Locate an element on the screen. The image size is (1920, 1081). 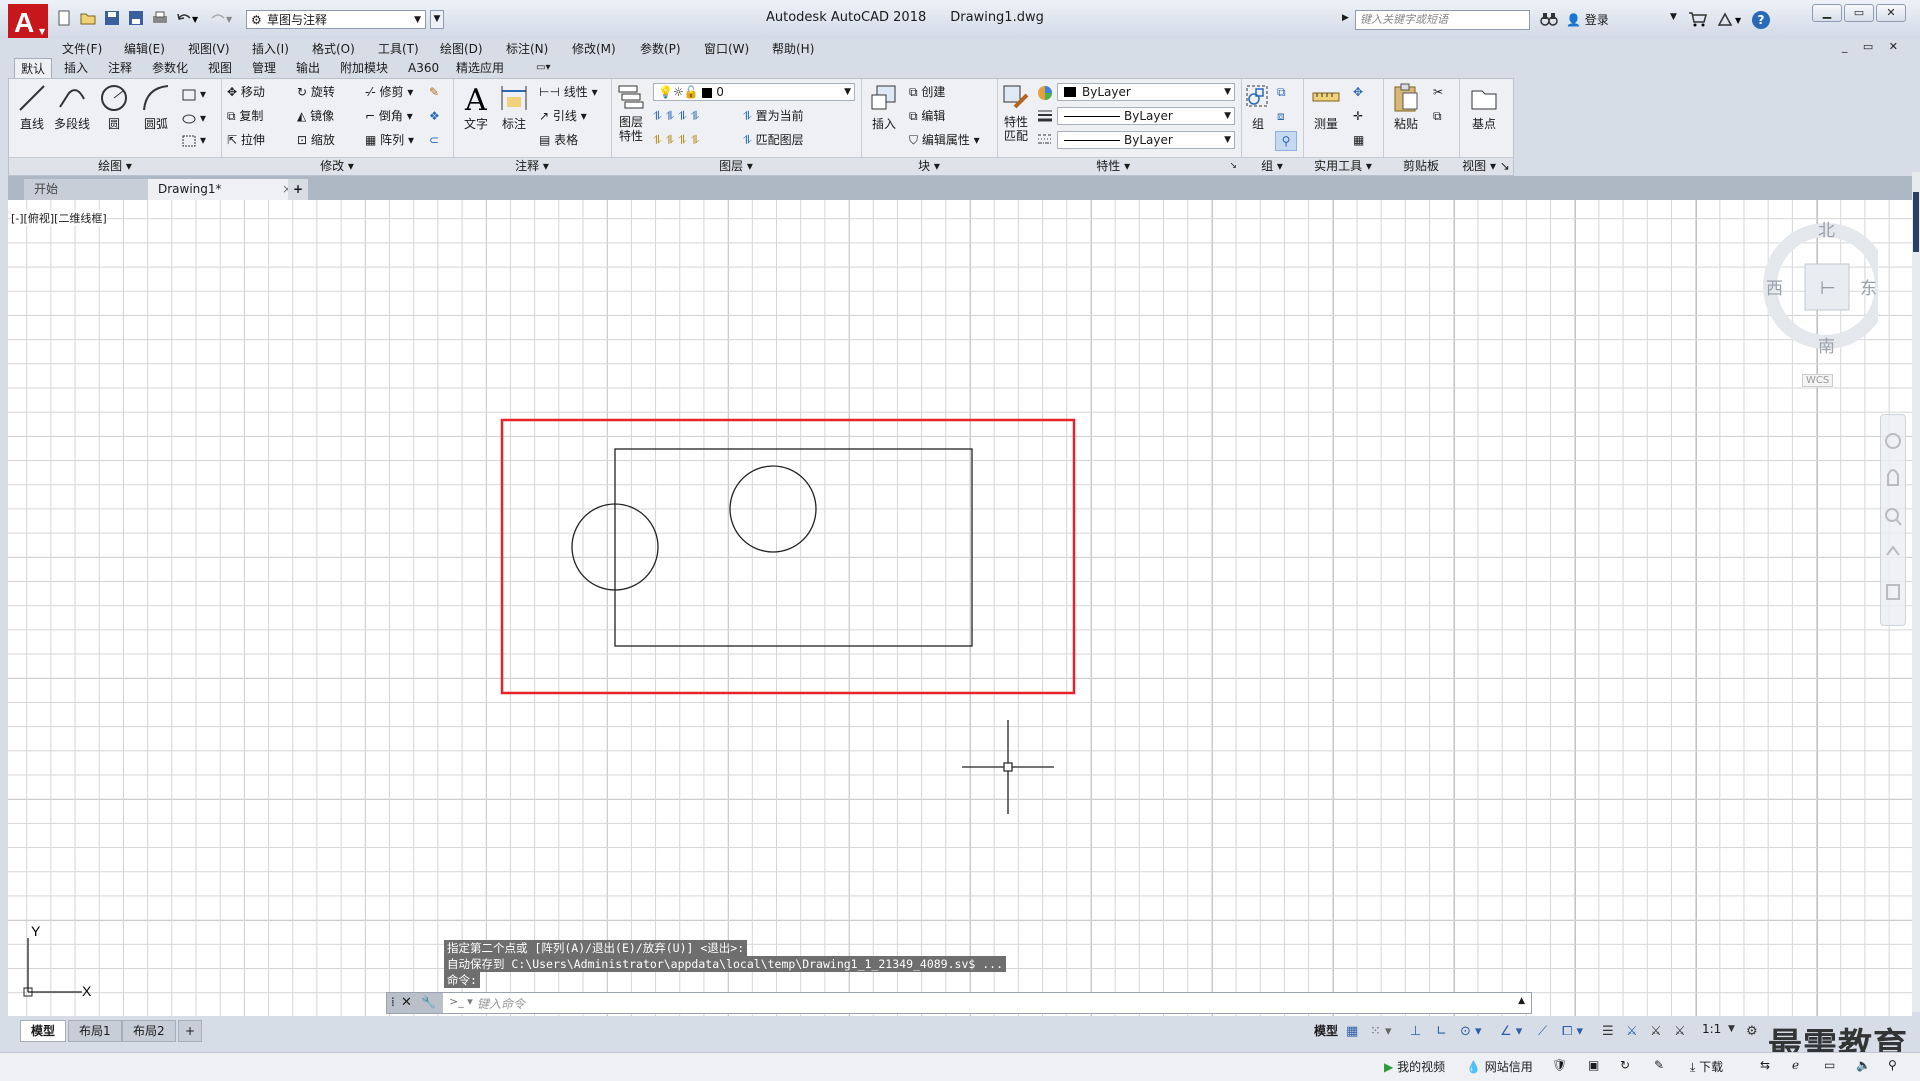
viewcube-east: 东 is located at coordinates (1868, 286).